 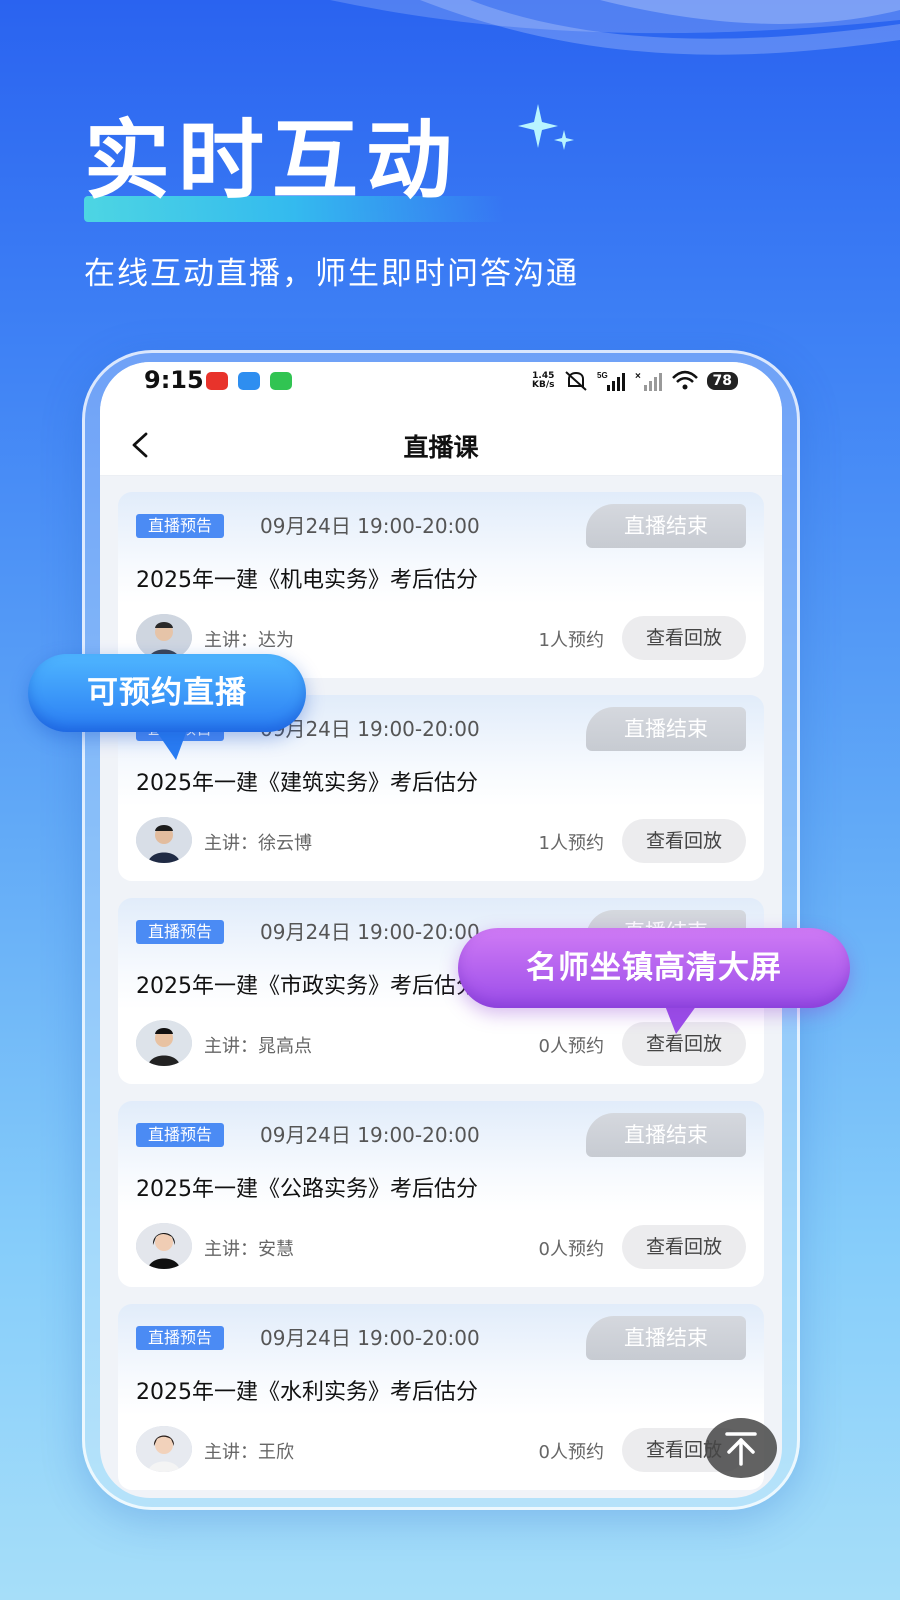 I want to click on svg-text: 5G, so click(x=602, y=375).